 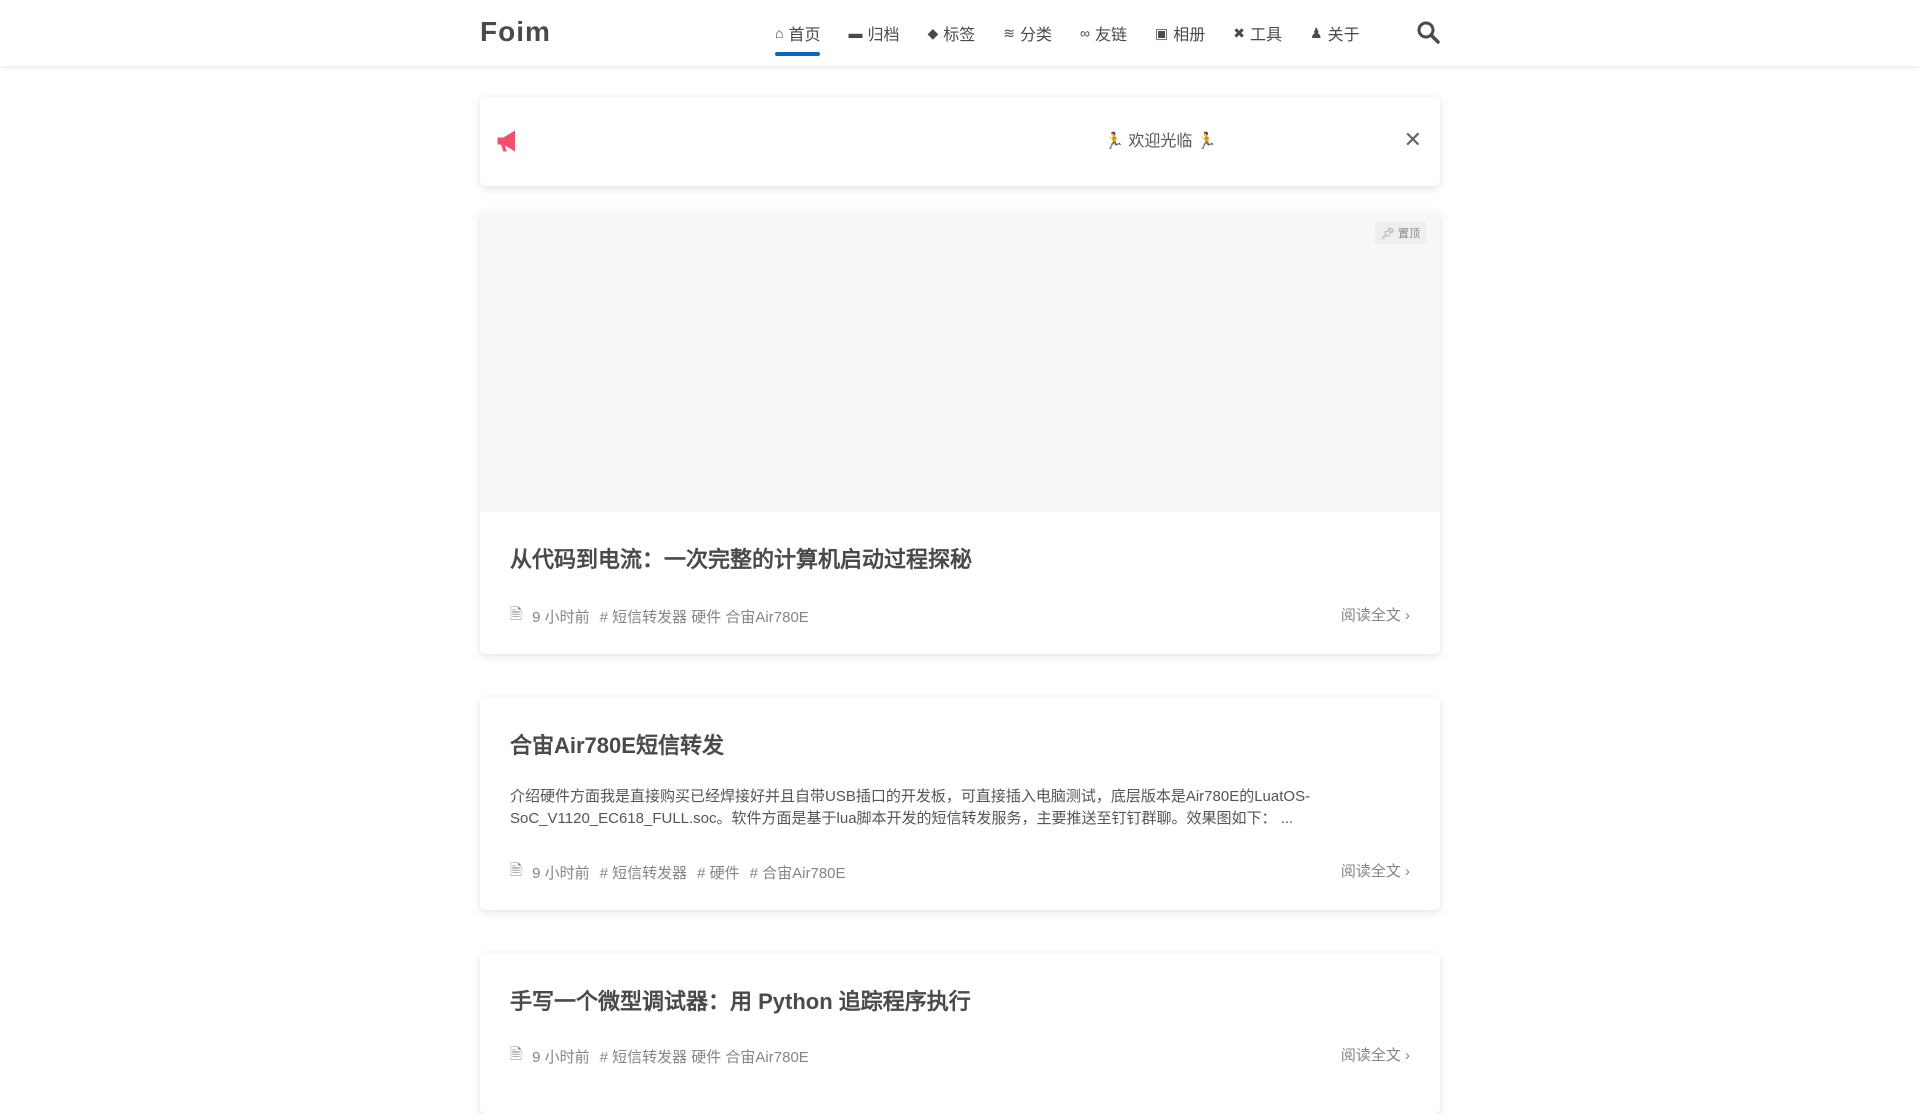 I want to click on tag-label: 合宙Air780E, so click(x=804, y=873).